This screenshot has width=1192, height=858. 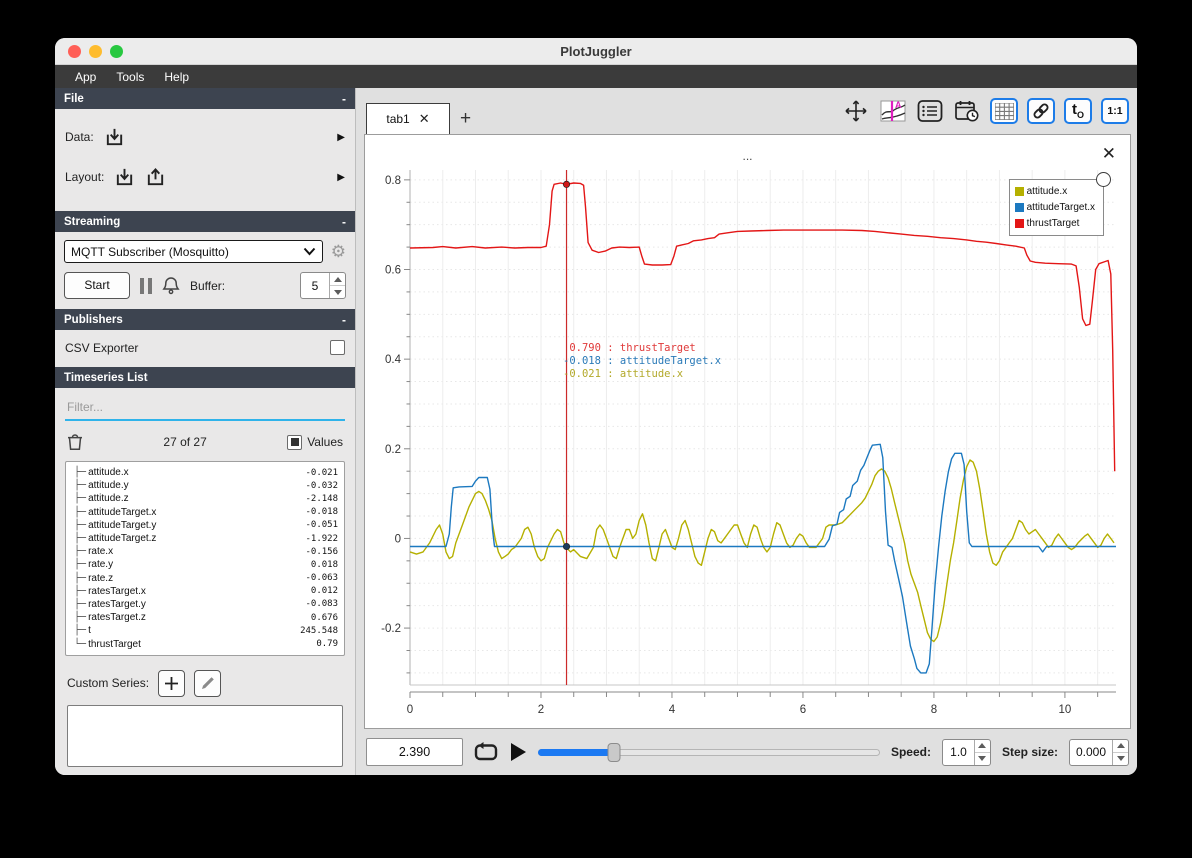 I want to click on time-value-input, so click(x=414, y=752).